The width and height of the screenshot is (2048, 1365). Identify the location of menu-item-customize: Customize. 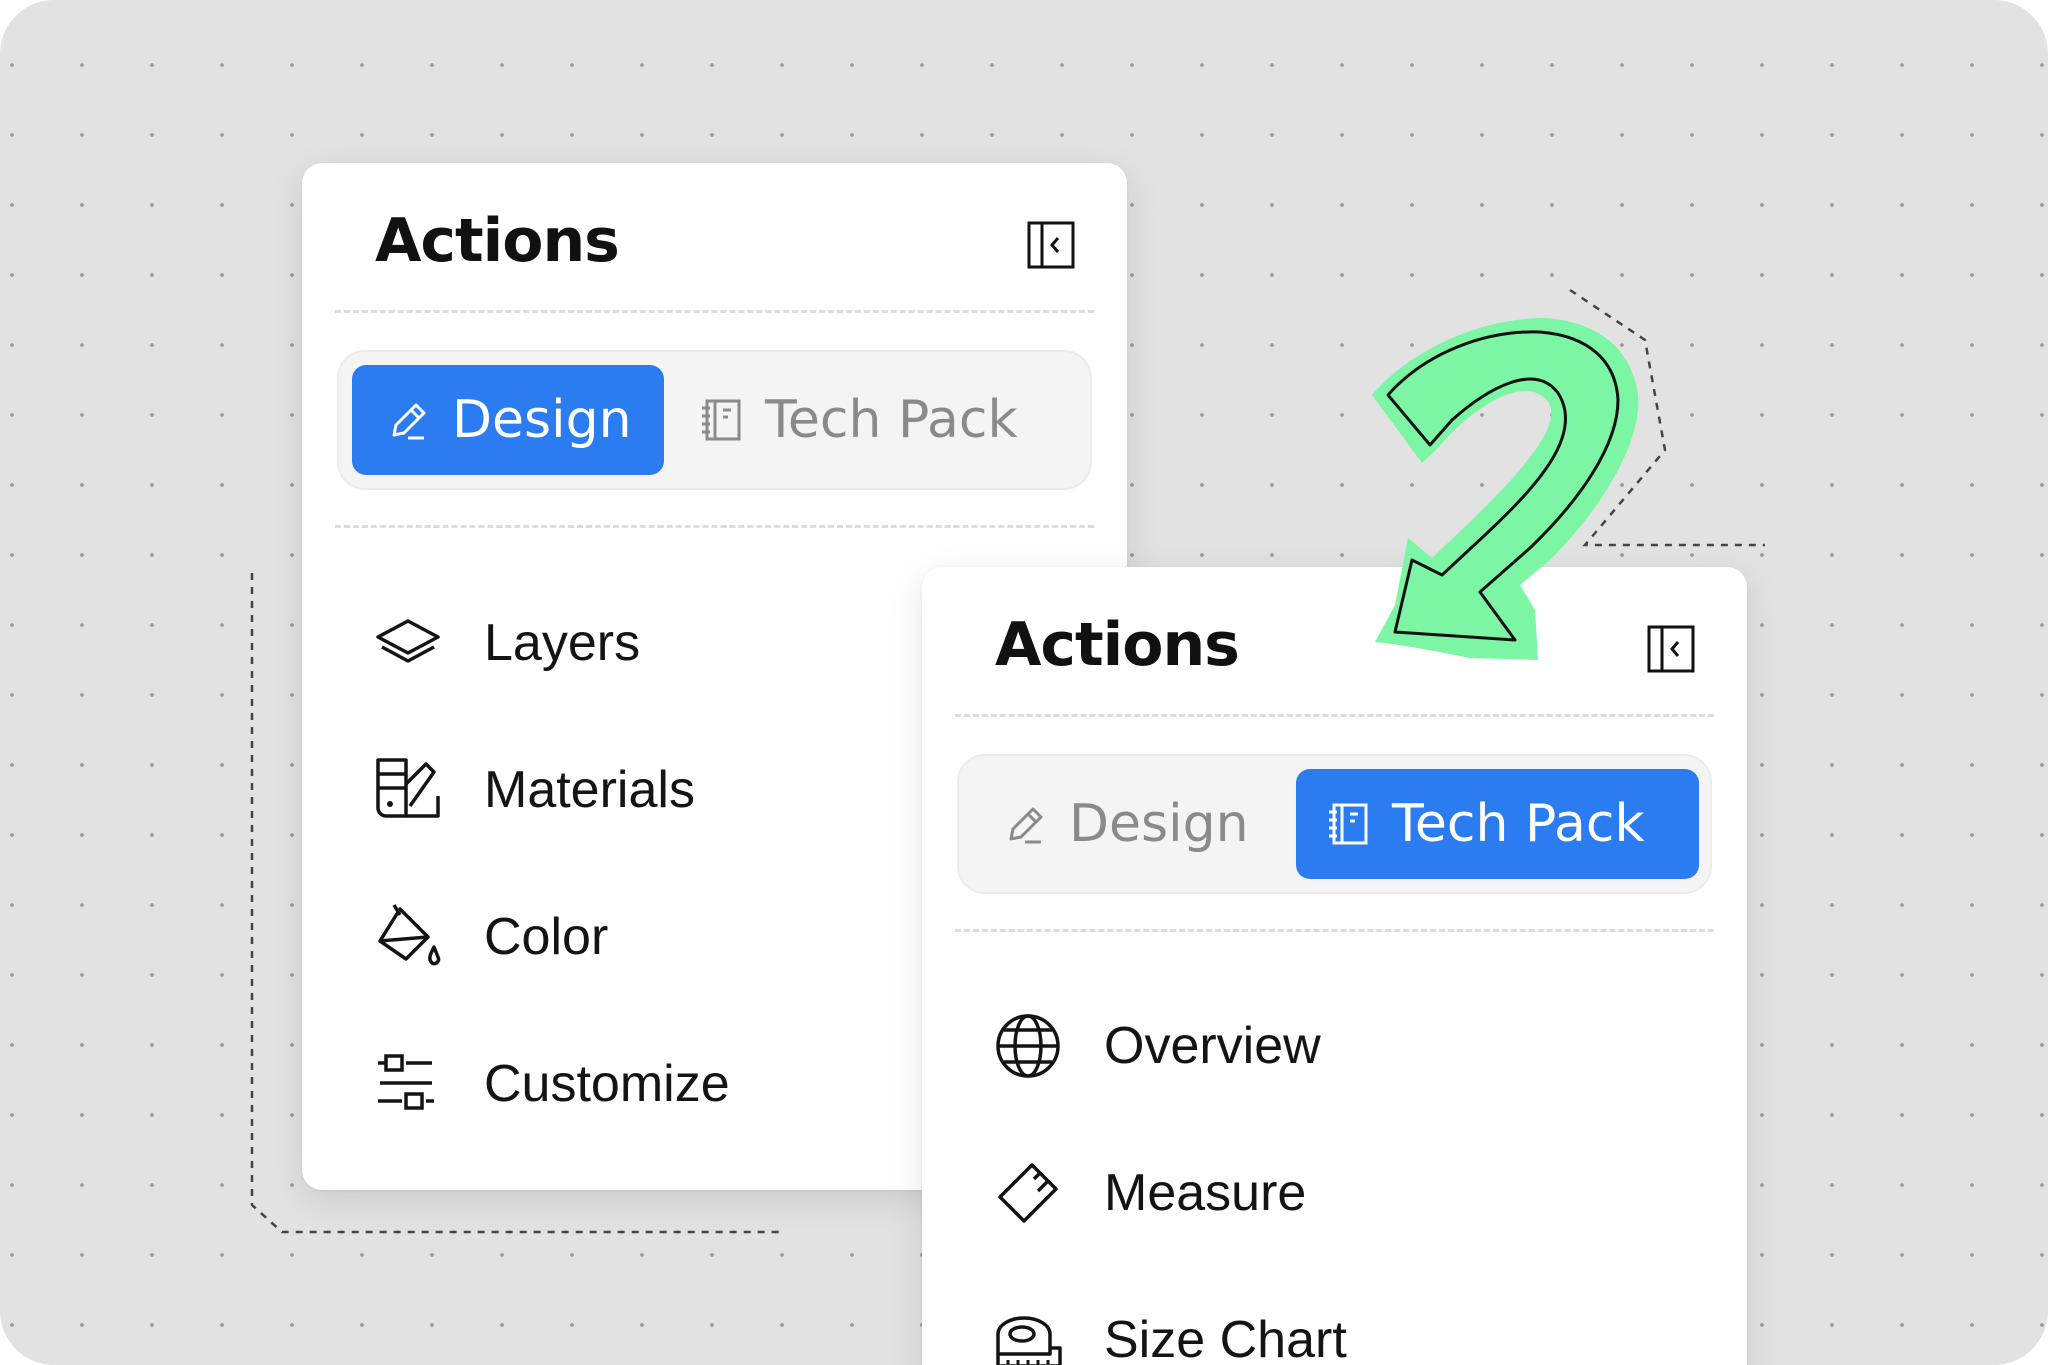
(551, 1084).